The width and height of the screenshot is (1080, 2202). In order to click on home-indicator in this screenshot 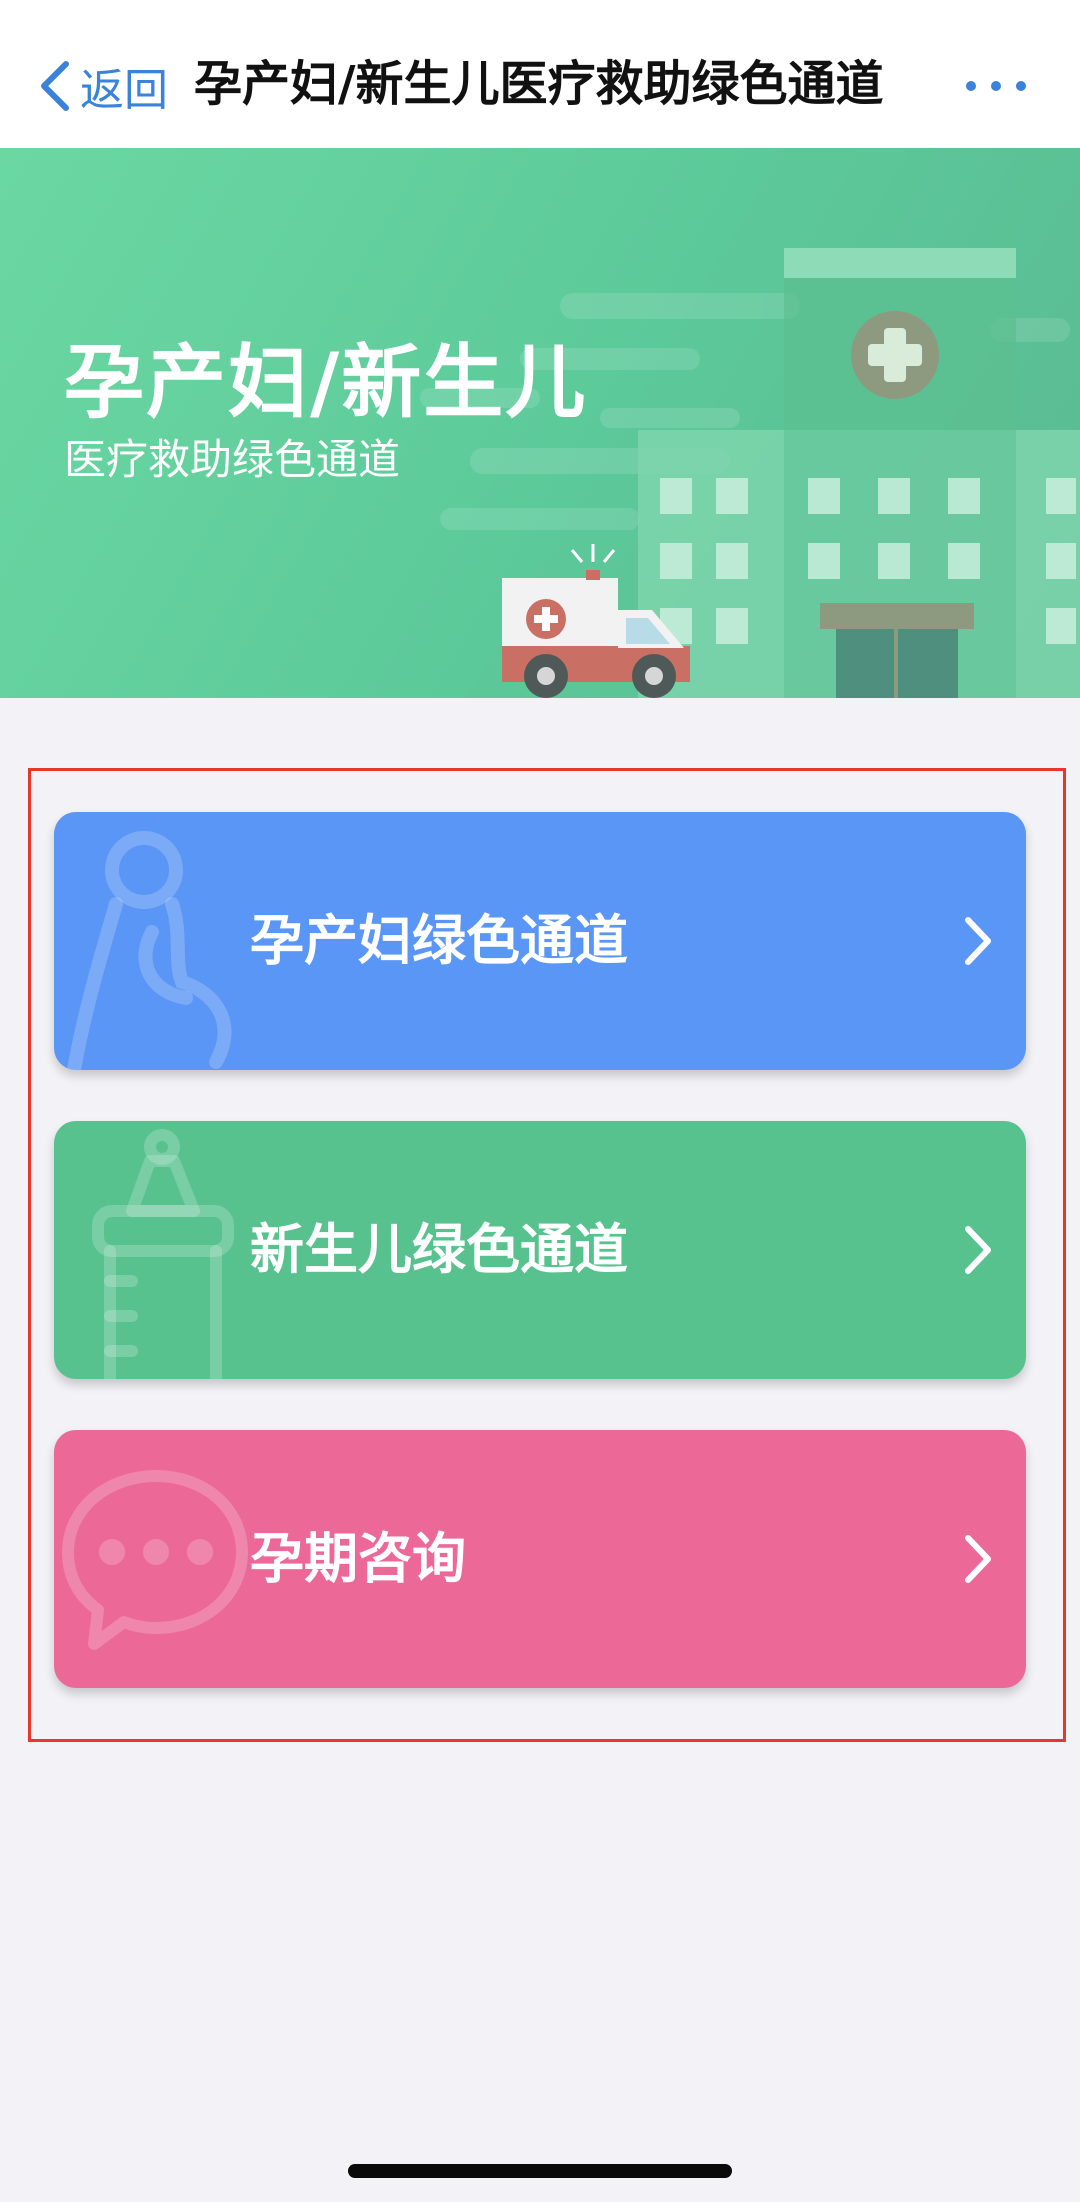, I will do `click(540, 2171)`.